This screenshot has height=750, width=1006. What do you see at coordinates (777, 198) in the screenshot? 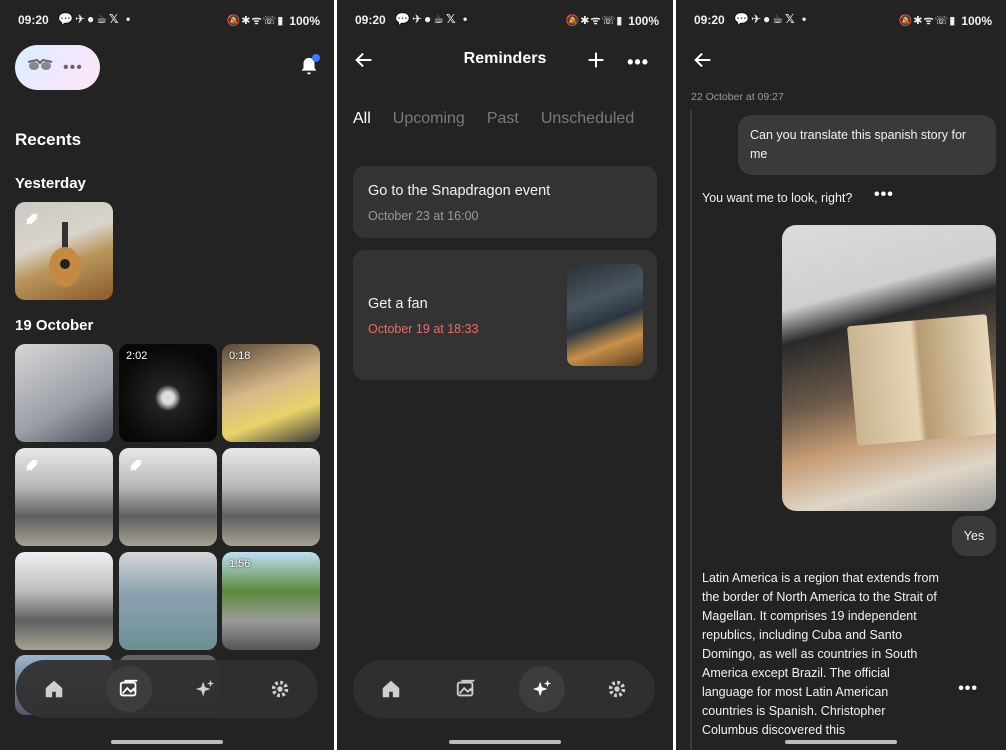
I see `ai-message: You want me to look, right?` at bounding box center [777, 198].